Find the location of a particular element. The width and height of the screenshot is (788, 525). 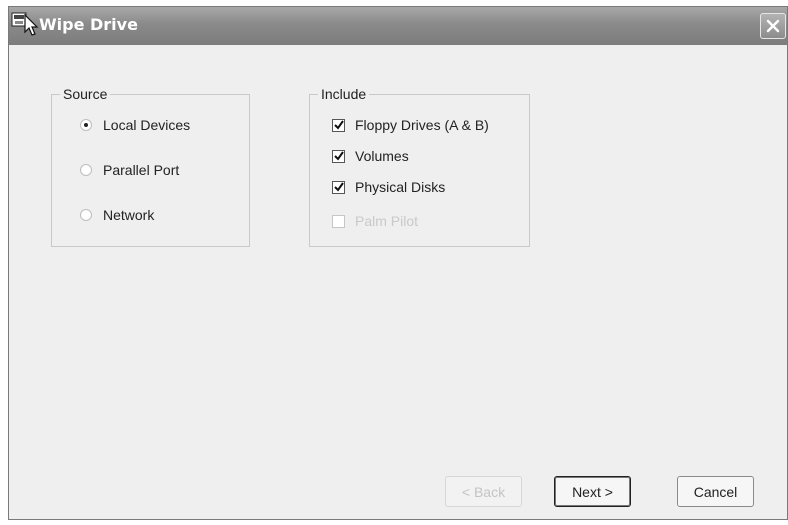

checkbox-palm-pilot: Palm Pilot is located at coordinates (375, 221).